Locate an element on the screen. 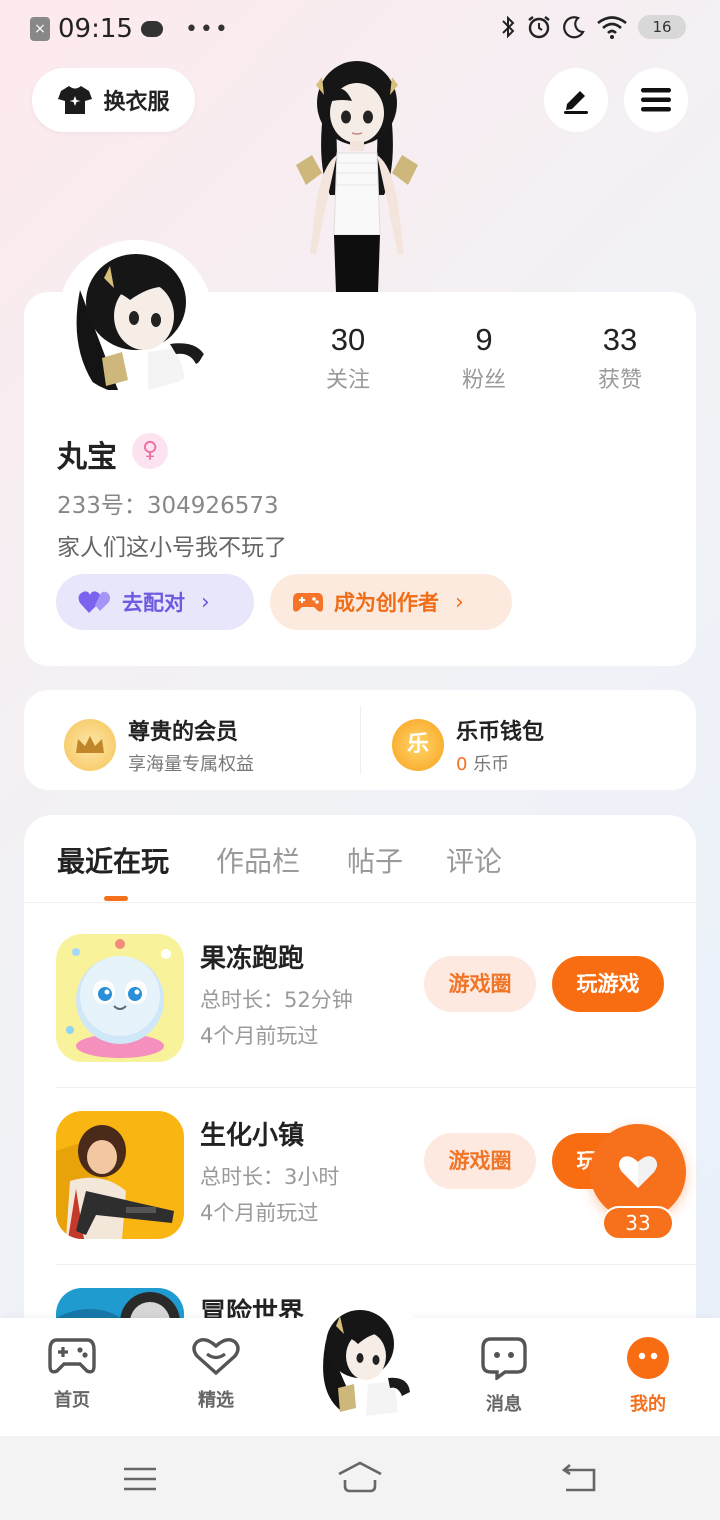  game-title: 果冻跑跑 is located at coordinates (252, 959).